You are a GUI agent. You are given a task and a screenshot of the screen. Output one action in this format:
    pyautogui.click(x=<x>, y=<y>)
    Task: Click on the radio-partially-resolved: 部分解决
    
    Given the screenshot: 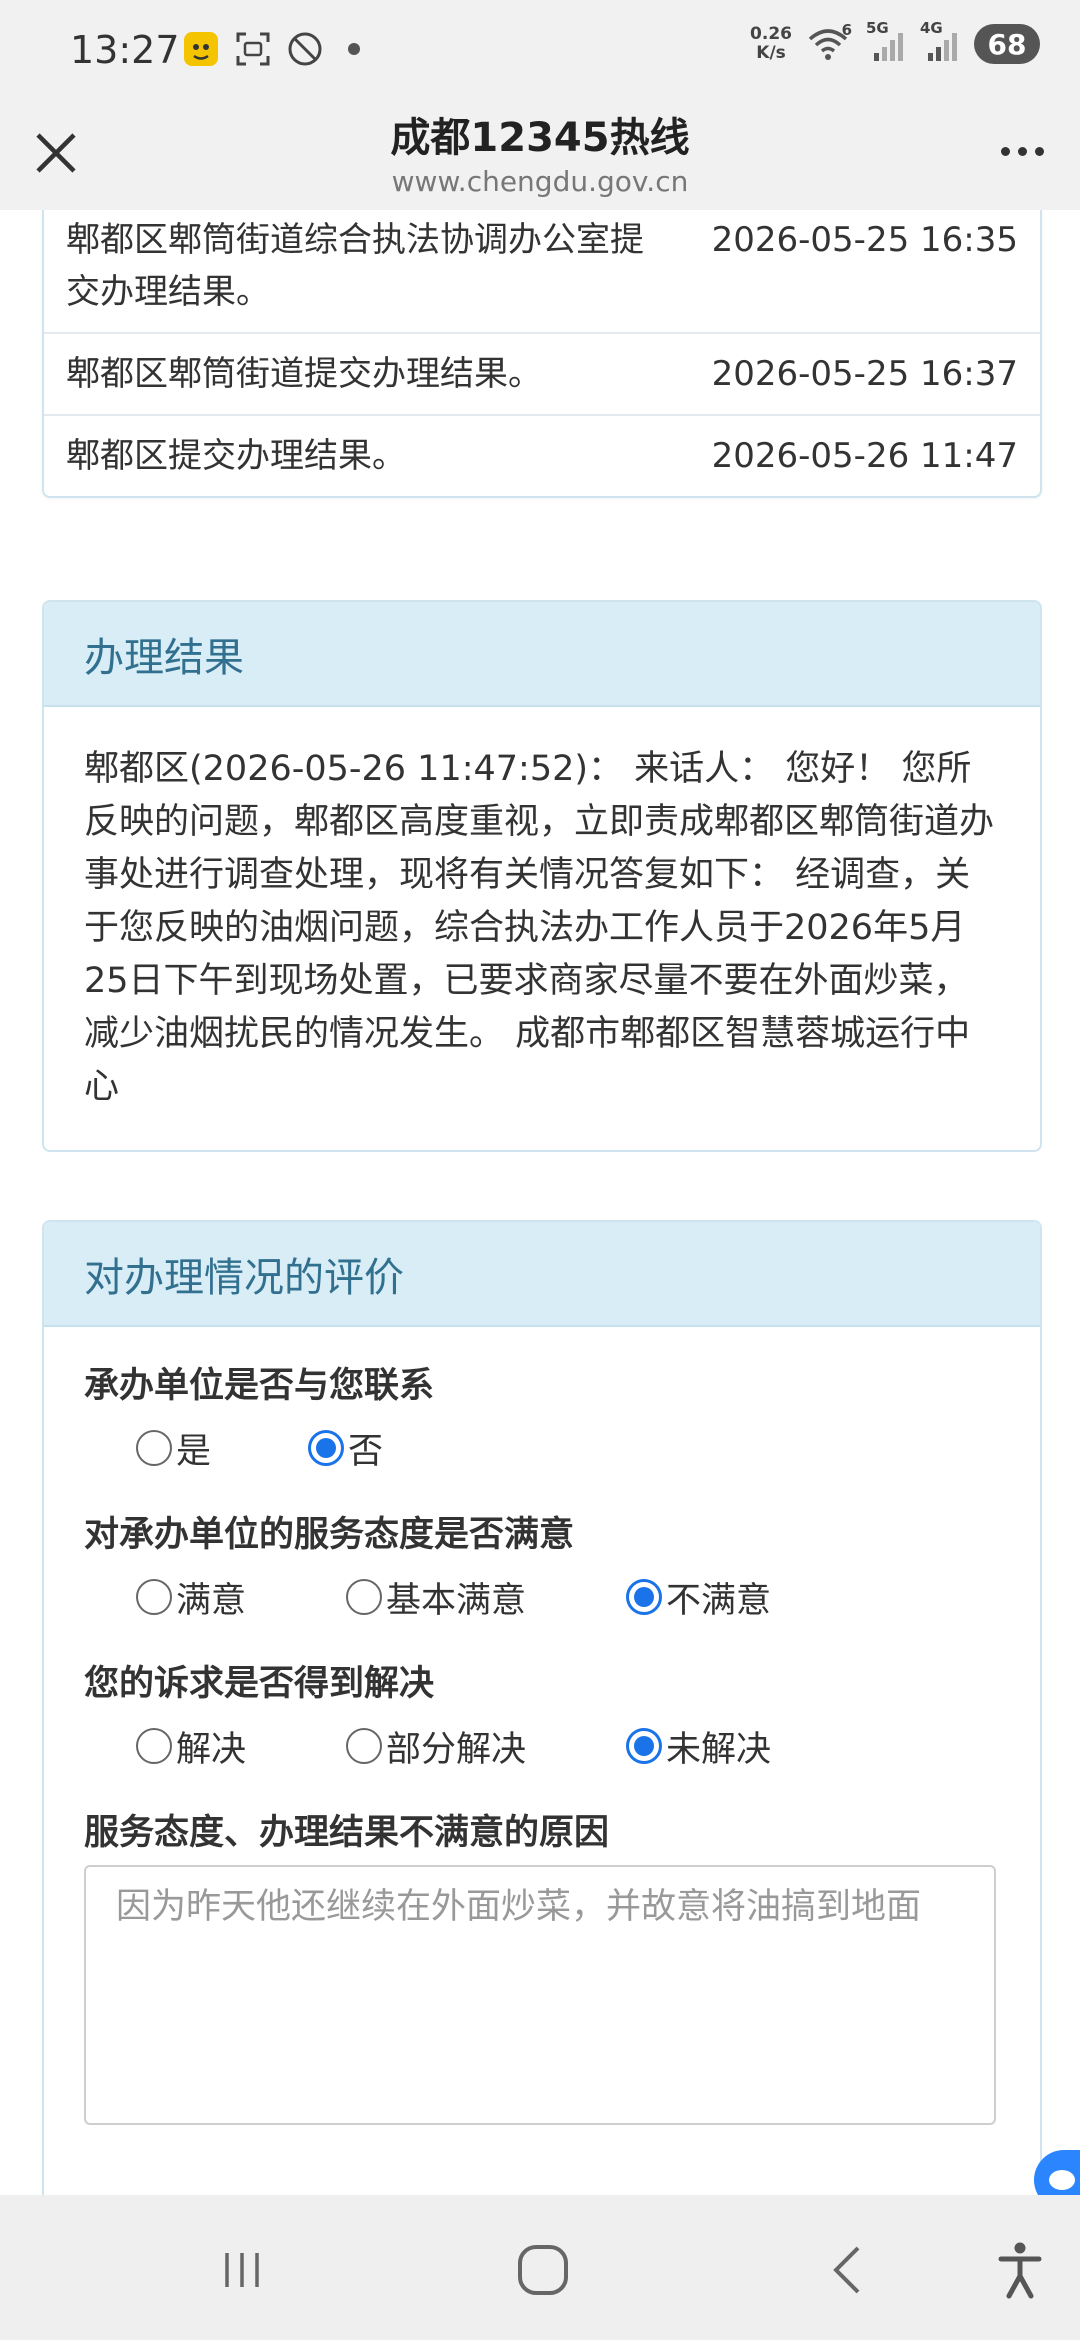 What is the action you would take?
    pyautogui.click(x=436, y=1746)
    